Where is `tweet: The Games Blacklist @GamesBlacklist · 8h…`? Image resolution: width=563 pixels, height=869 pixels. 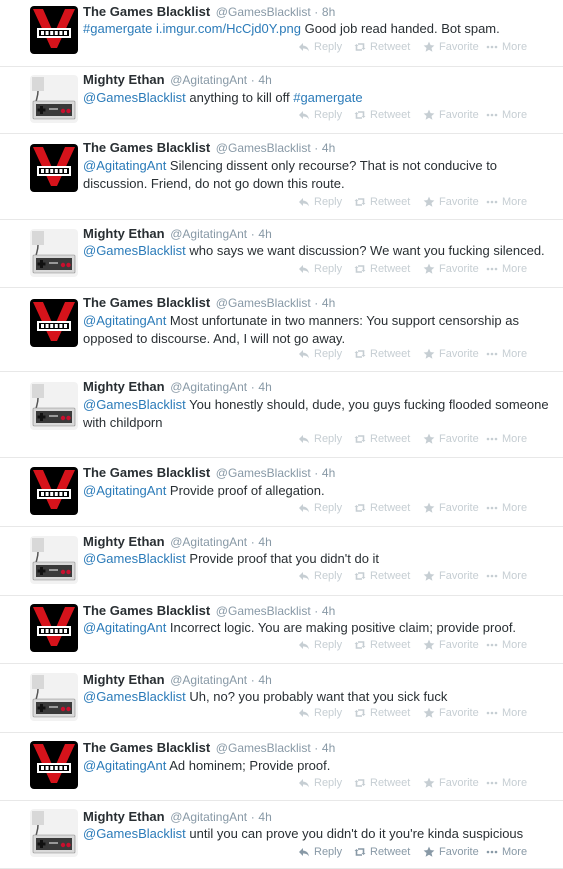
tweet: The Games Blacklist @GamesBlacklist · 8h… is located at coordinates (281, 33).